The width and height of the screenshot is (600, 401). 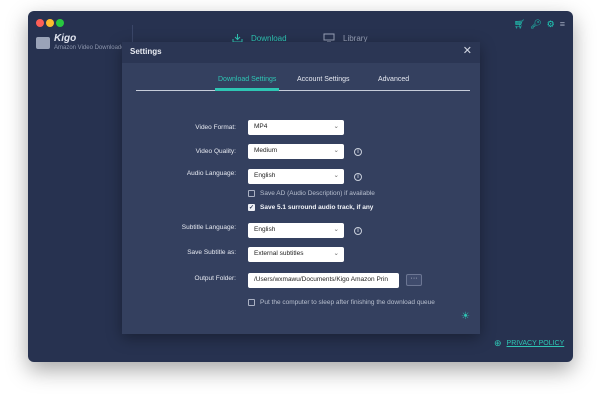 What do you see at coordinates (265, 229) in the screenshot?
I see `subtitle-language-value: English` at bounding box center [265, 229].